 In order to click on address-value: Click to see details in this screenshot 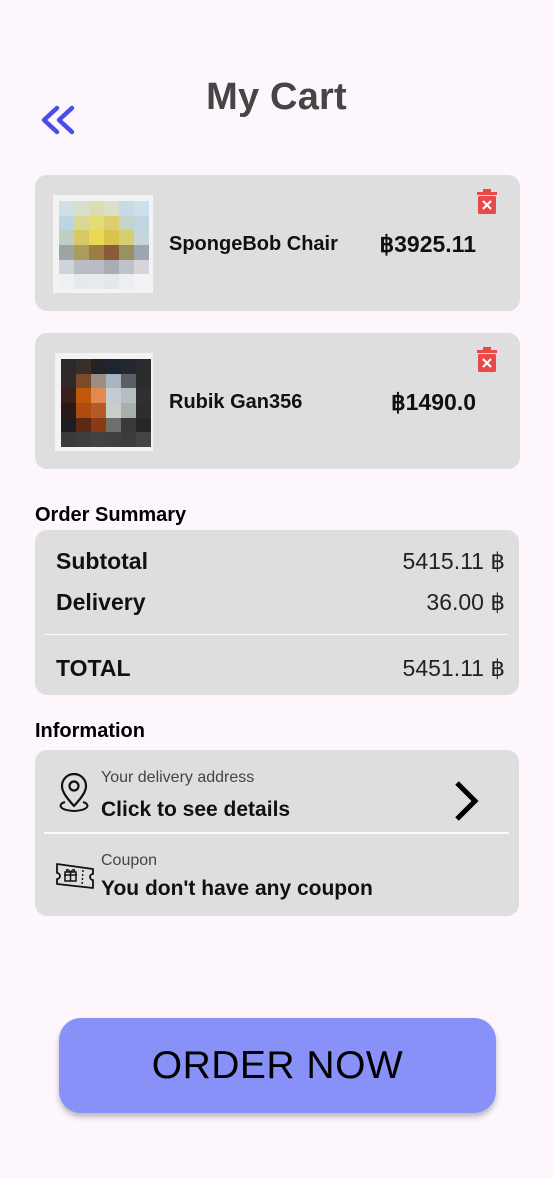, I will do `click(196, 809)`.